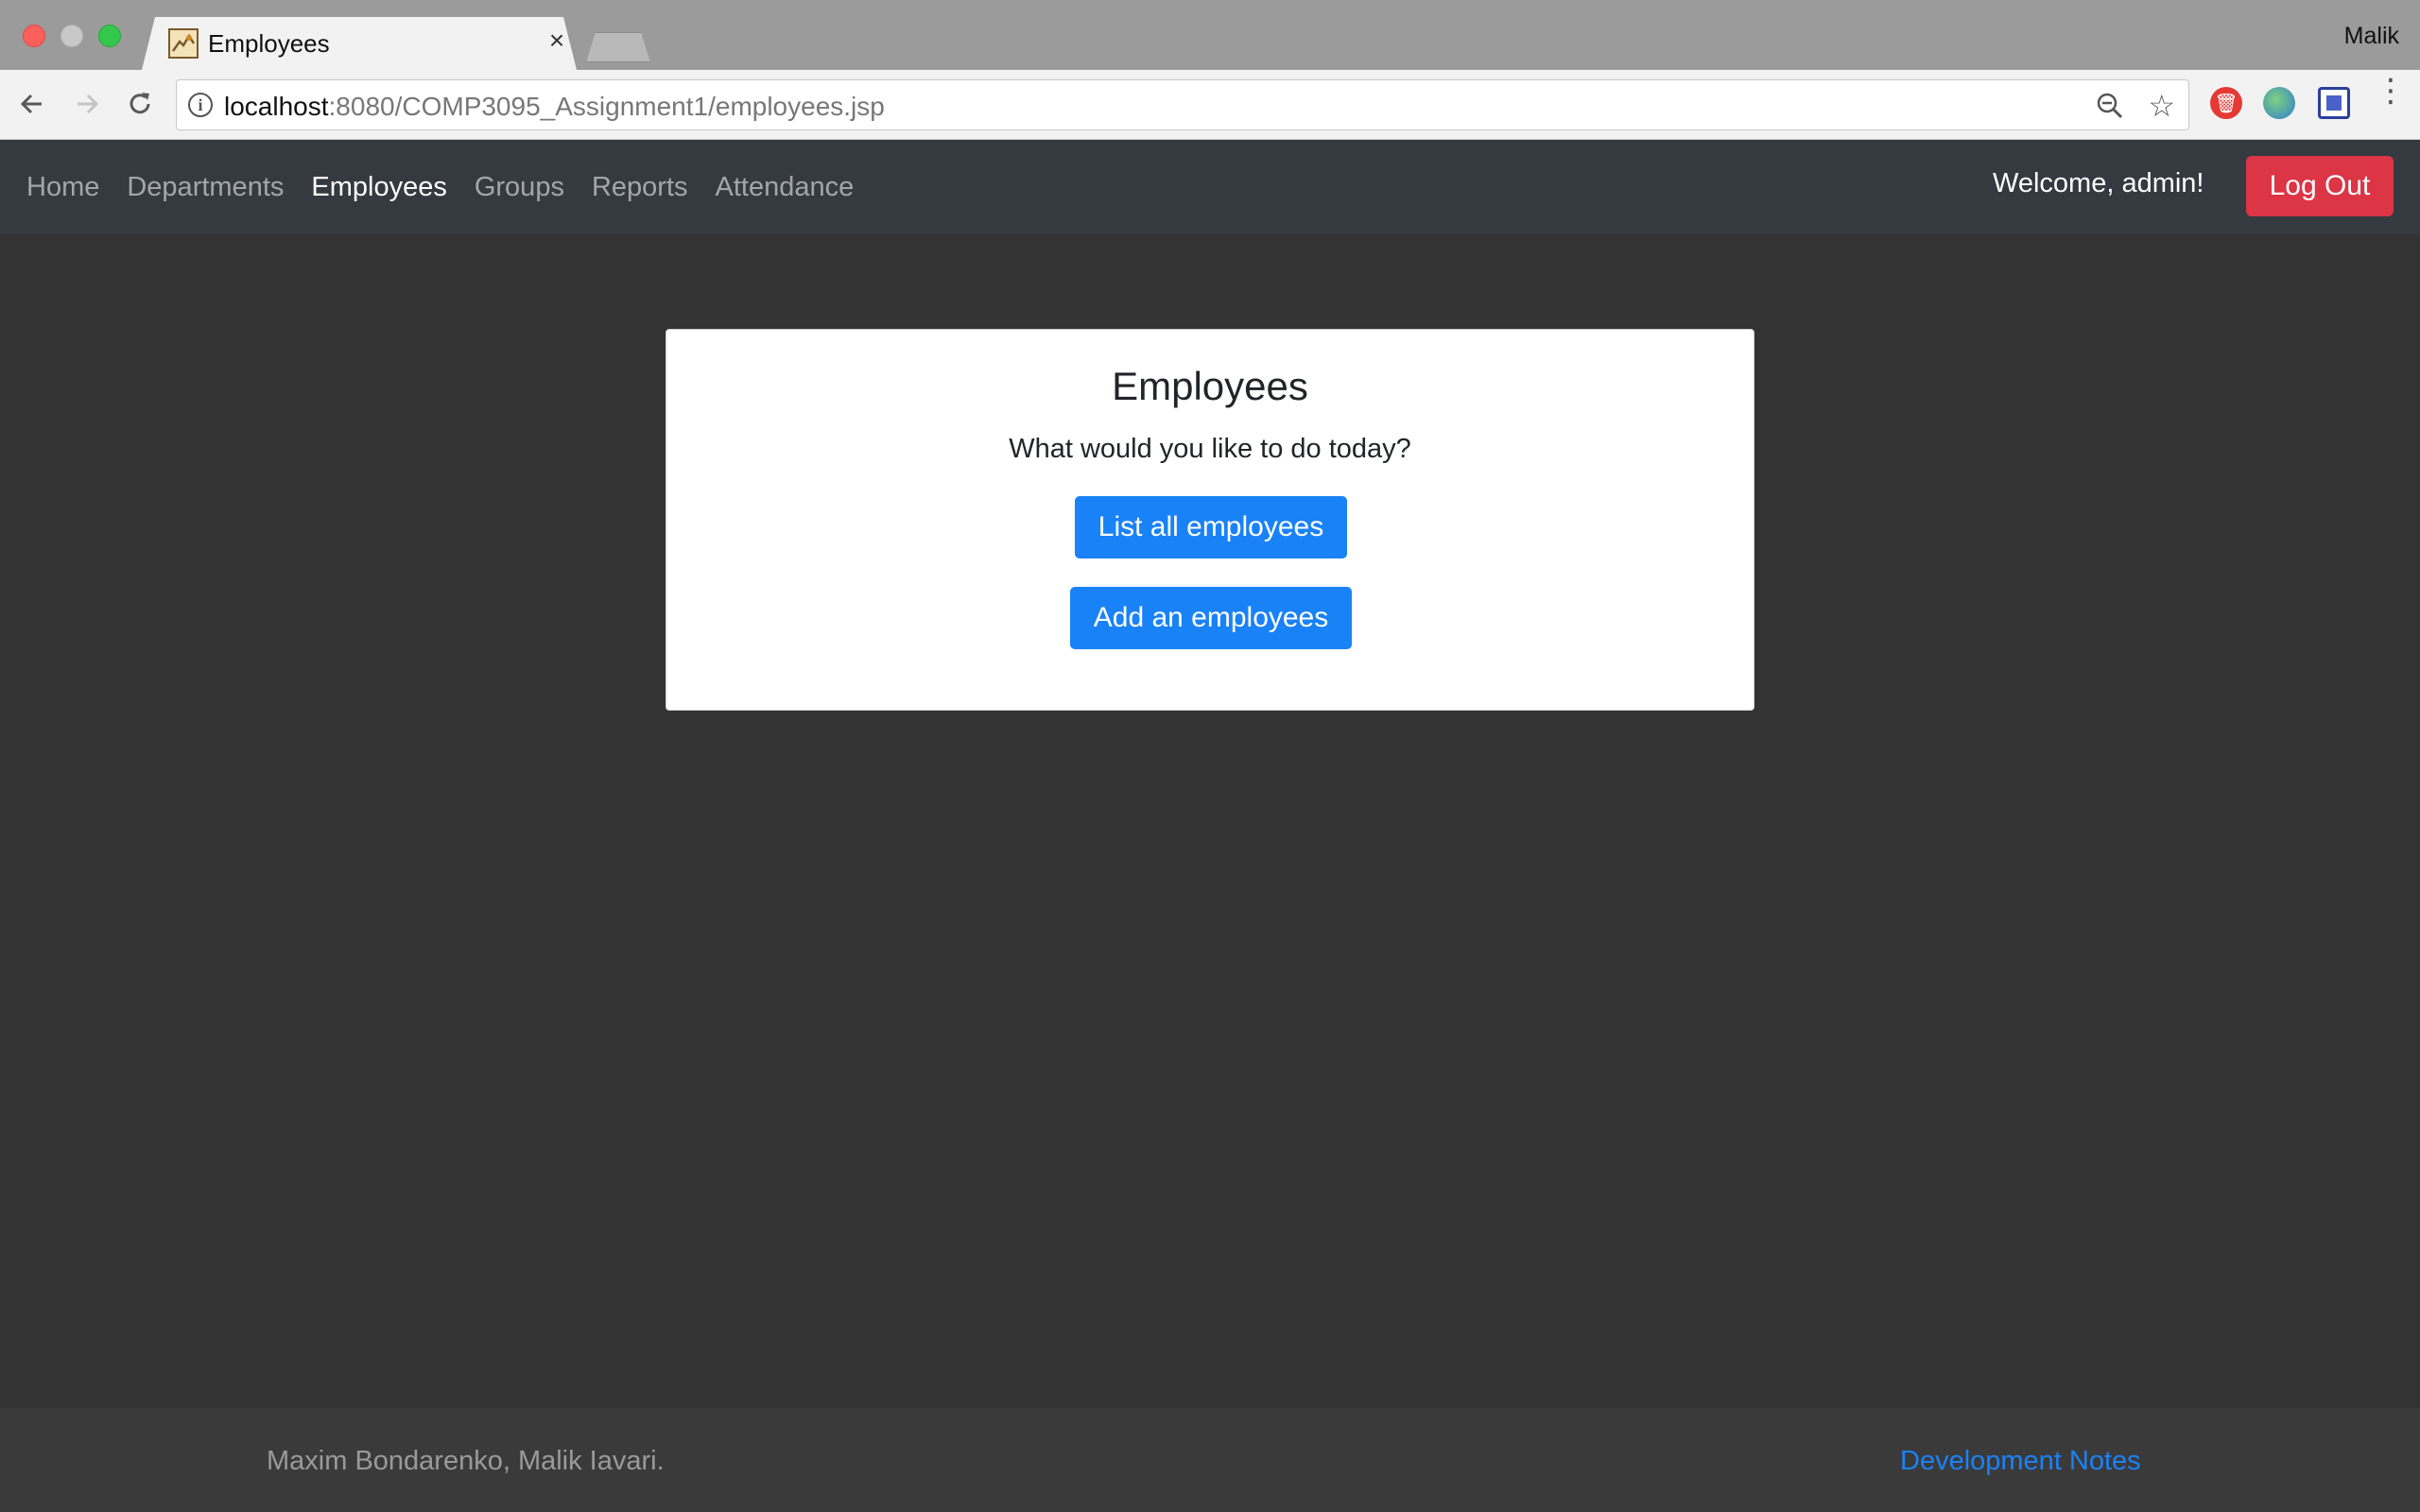 The image size is (2420, 1512). What do you see at coordinates (2320, 186) in the screenshot?
I see `logout-button: Log Out` at bounding box center [2320, 186].